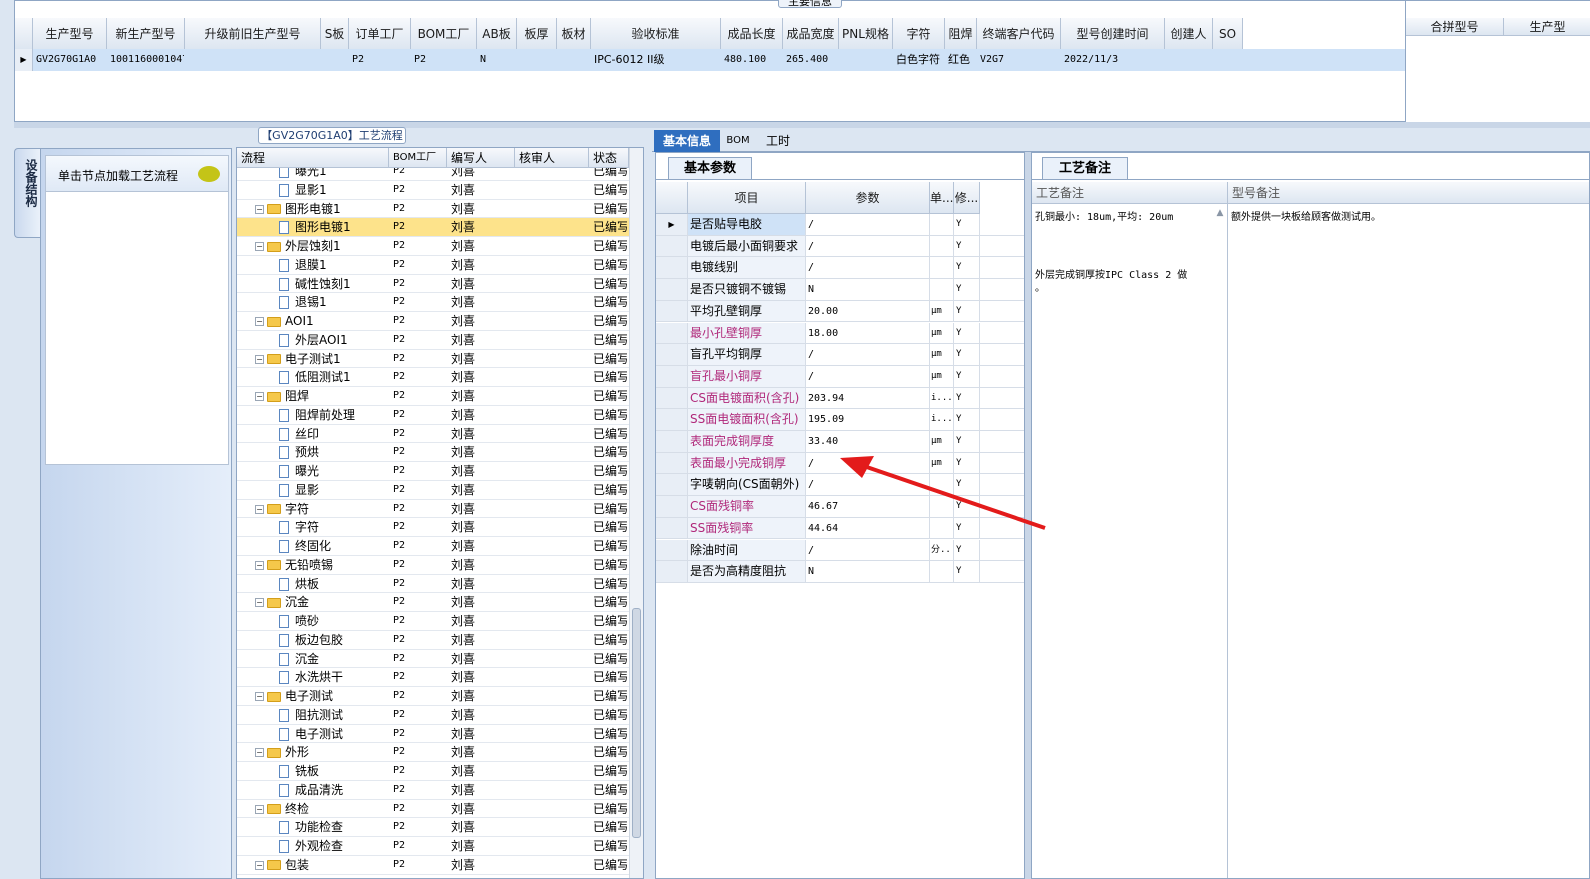  I want to click on column-header: 升级前旧生产型号, so click(253, 34).